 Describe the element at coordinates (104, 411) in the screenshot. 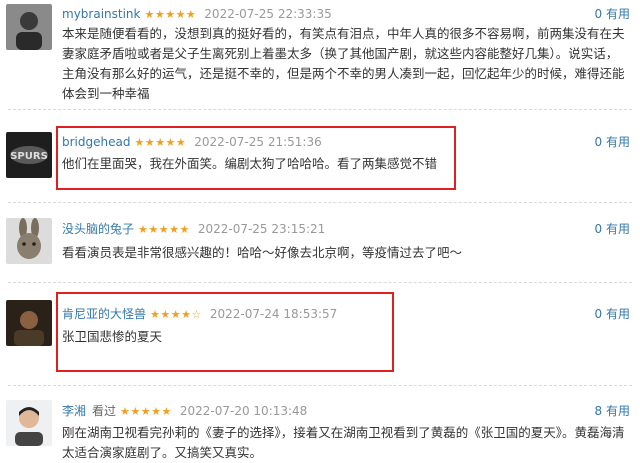

I see `watched-tag: 看过` at that location.